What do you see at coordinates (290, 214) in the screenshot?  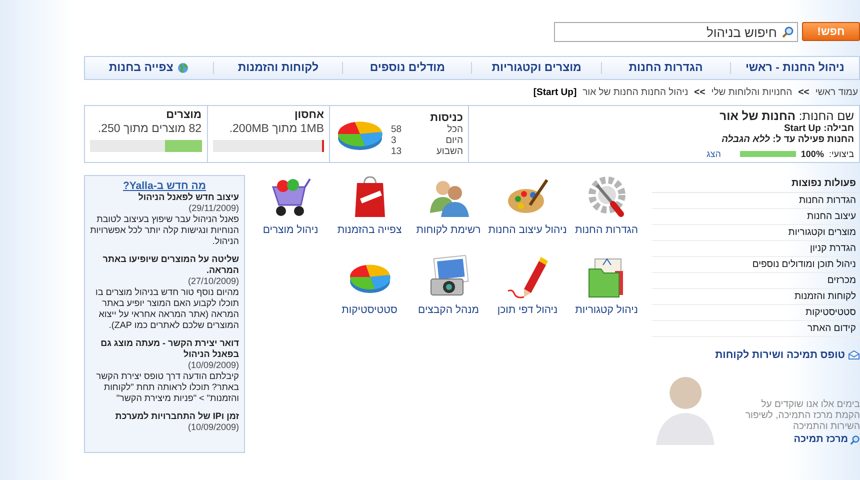 I see `tool-link: ניהול מוצרים` at bounding box center [290, 214].